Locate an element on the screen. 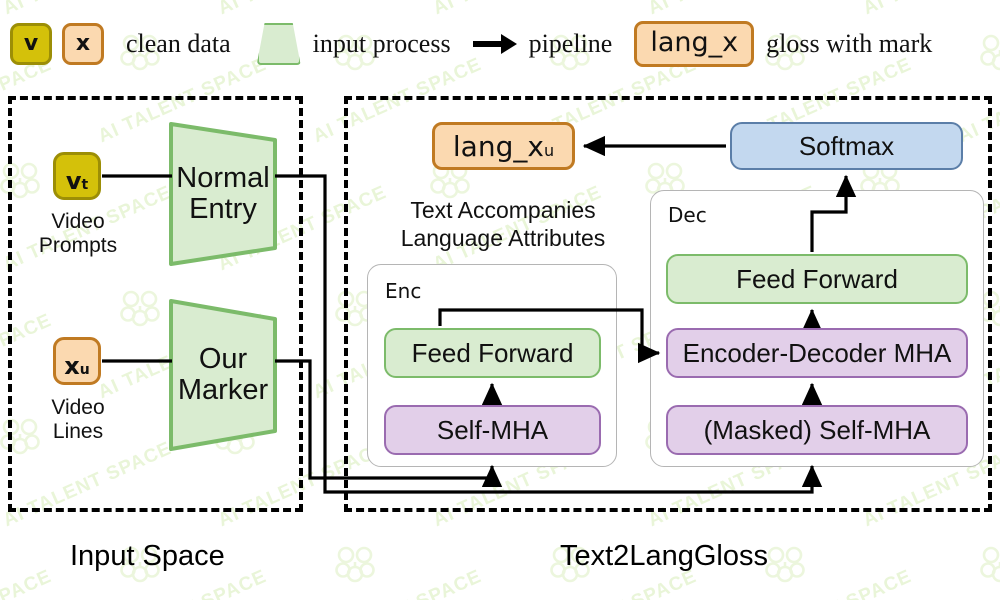 This screenshot has height=600, width=1000. decoder-label: Dec is located at coordinates (687, 215).